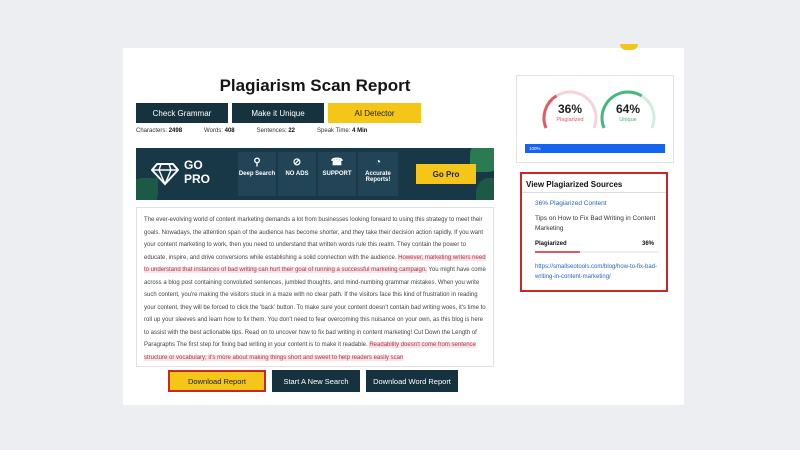 The height and width of the screenshot is (450, 800). Describe the element at coordinates (551, 244) in the screenshot. I see `source-plagiarized-label: Plagiarized` at that location.